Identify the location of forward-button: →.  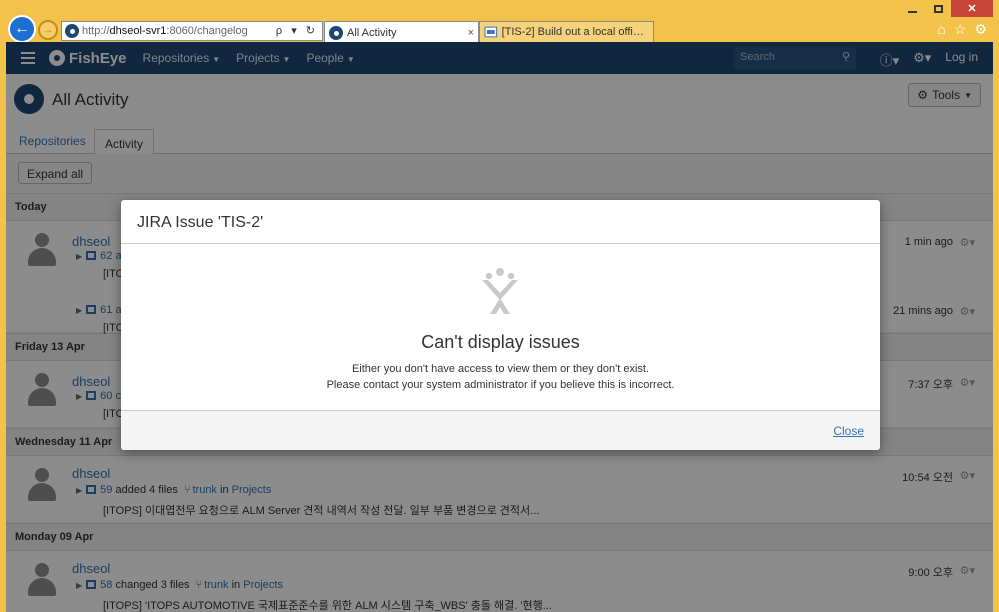
(48, 30).